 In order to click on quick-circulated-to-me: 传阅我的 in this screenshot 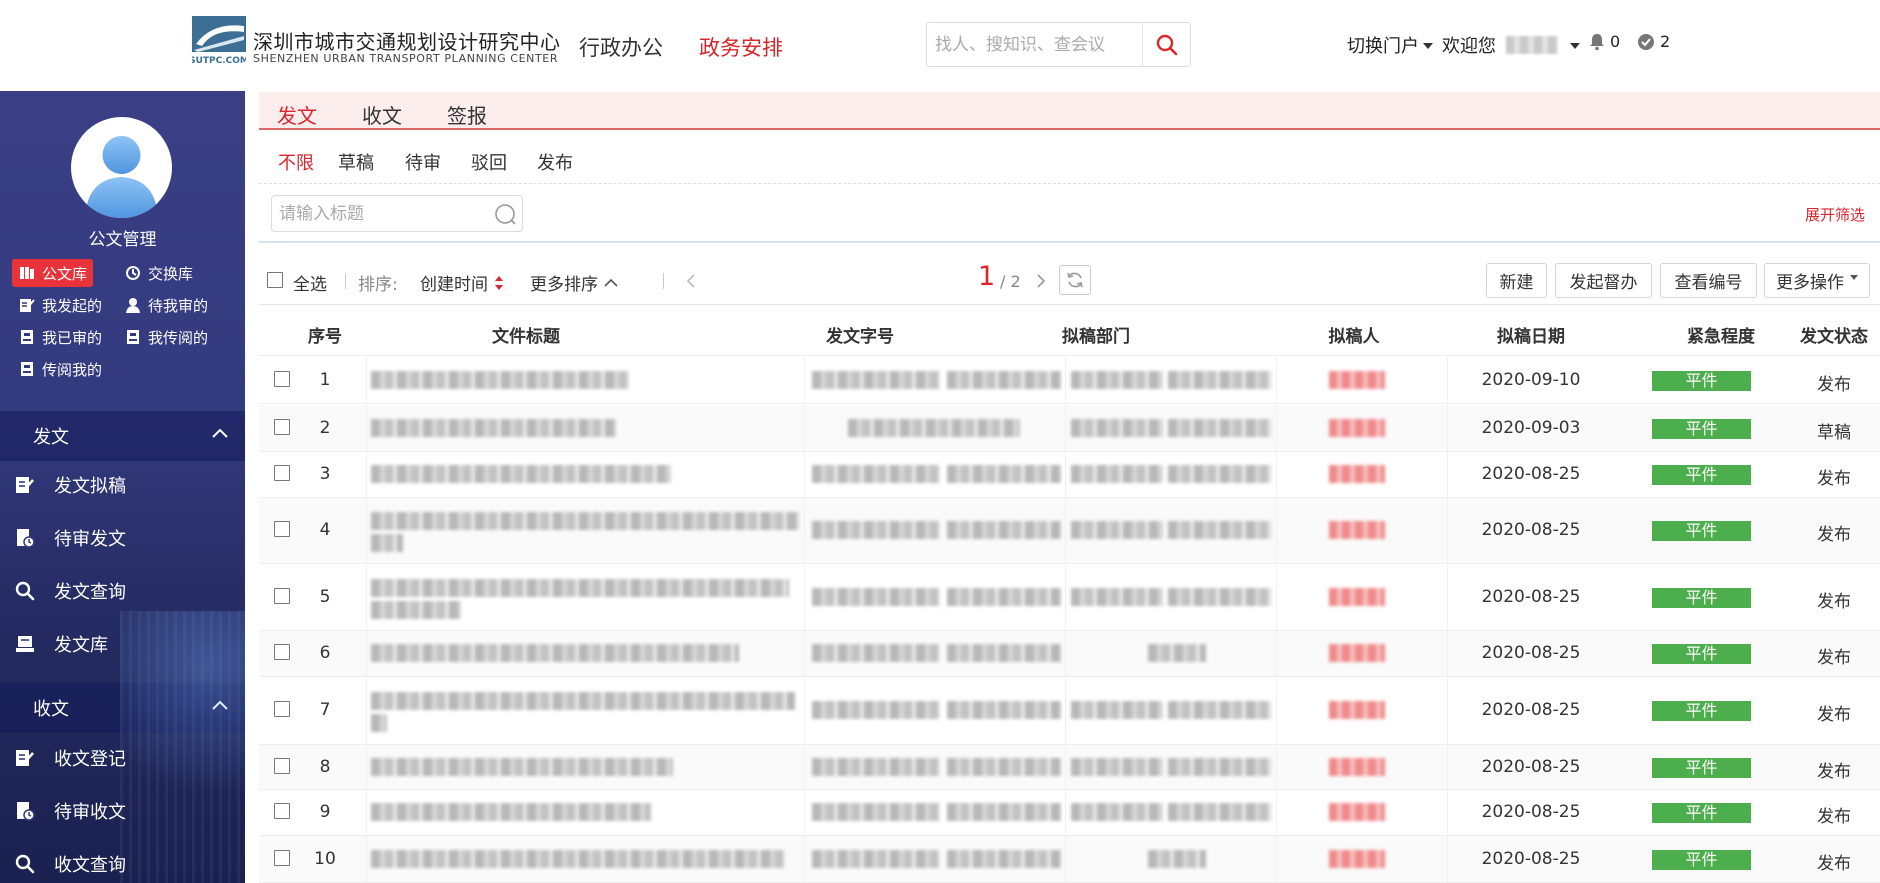, I will do `click(60, 369)`.